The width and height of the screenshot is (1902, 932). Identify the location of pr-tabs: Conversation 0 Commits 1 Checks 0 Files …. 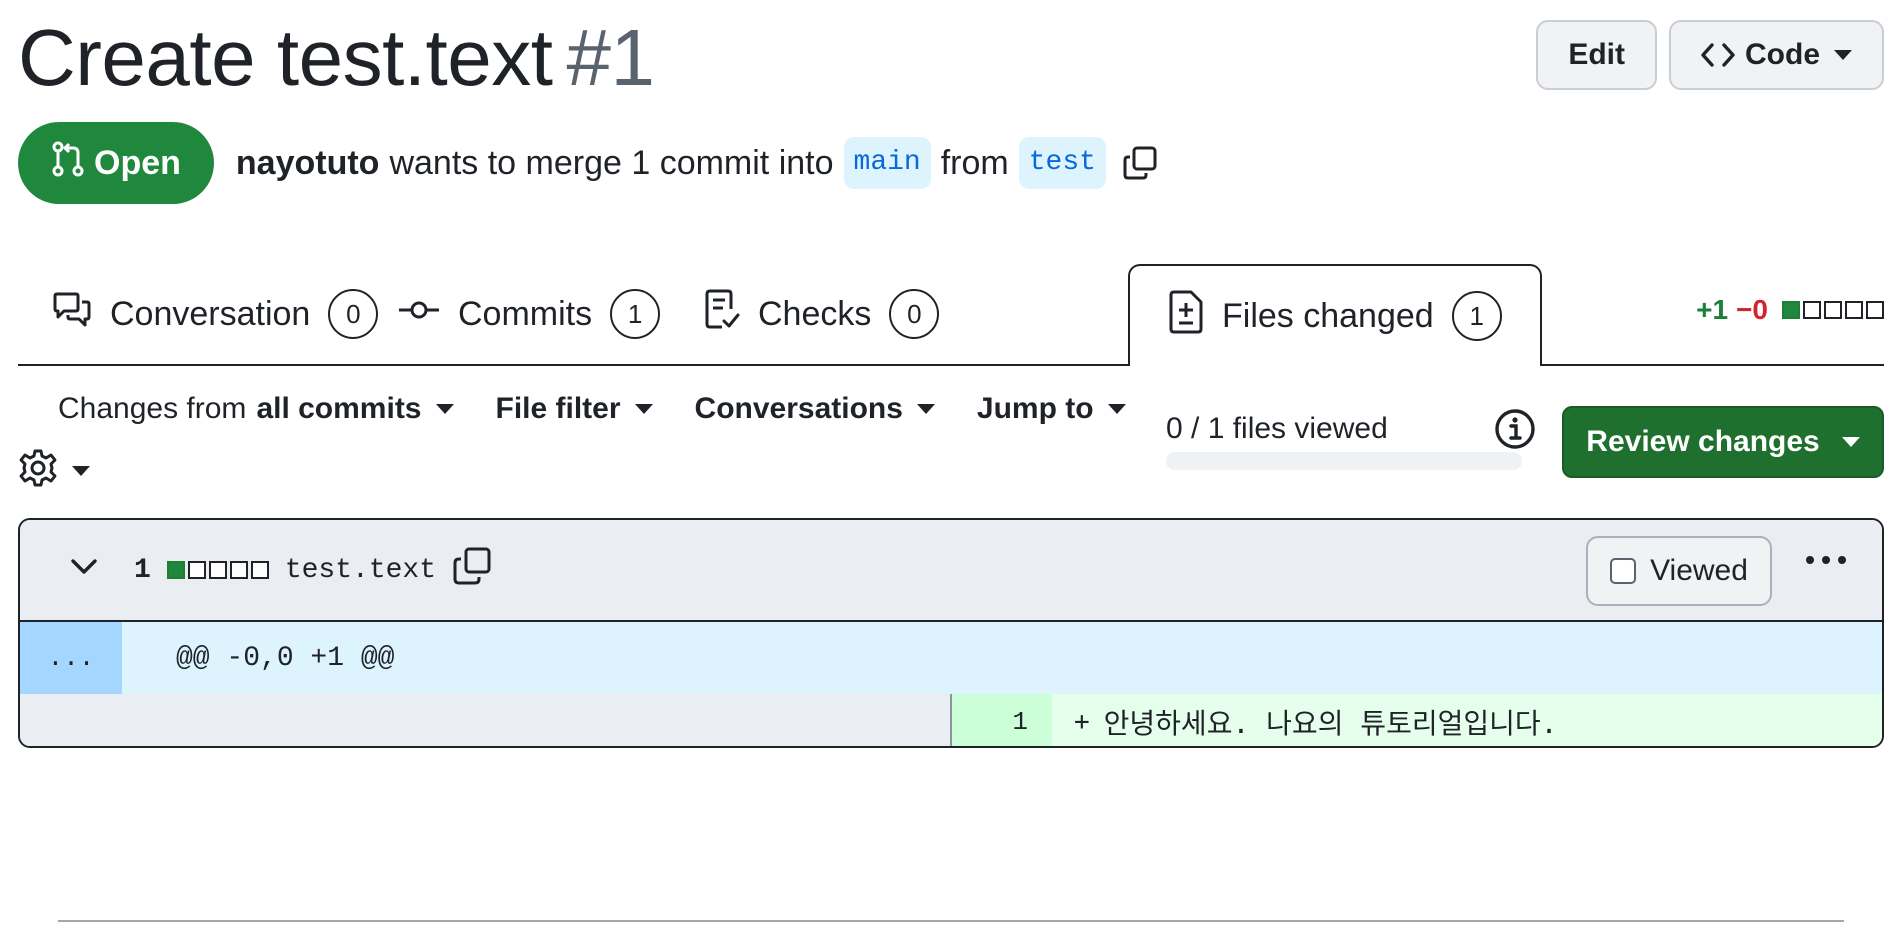
(951, 315).